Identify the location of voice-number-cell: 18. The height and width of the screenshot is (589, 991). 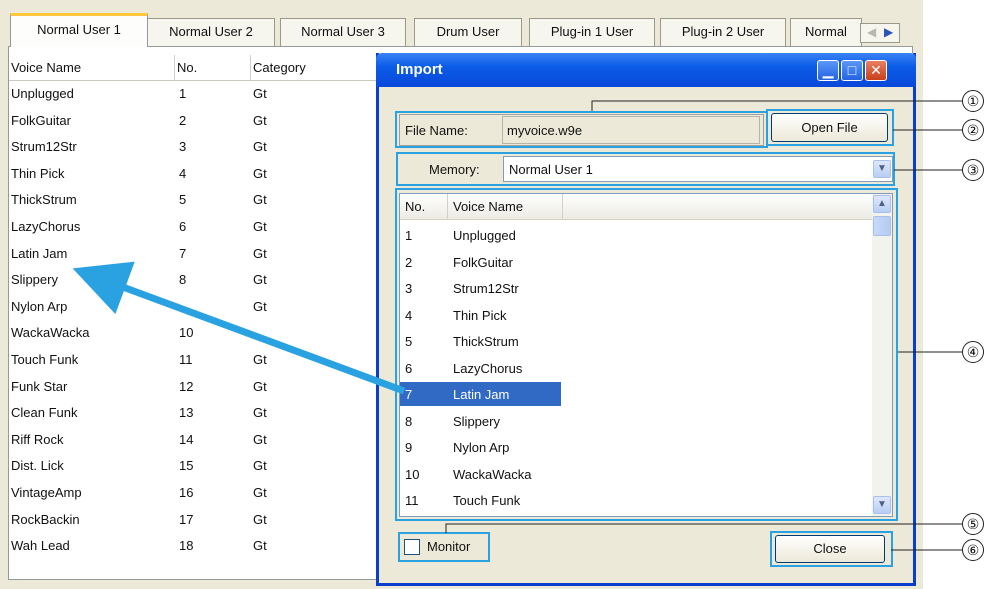
(186, 546).